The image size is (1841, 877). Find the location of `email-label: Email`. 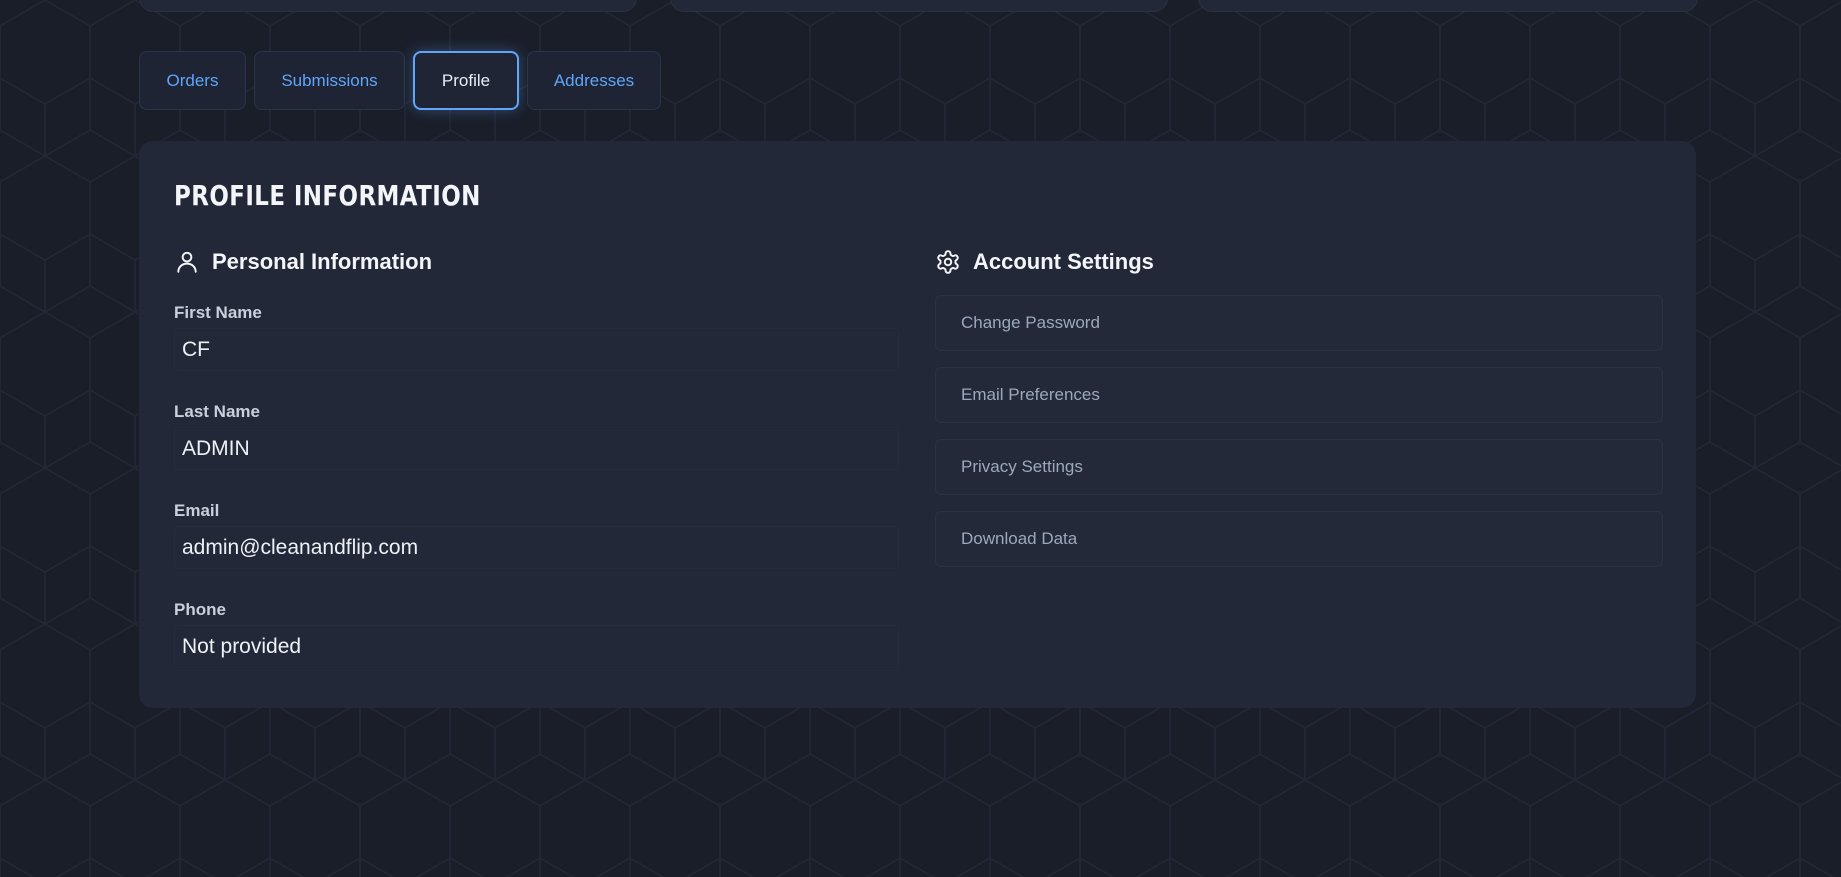

email-label: Email is located at coordinates (197, 510).